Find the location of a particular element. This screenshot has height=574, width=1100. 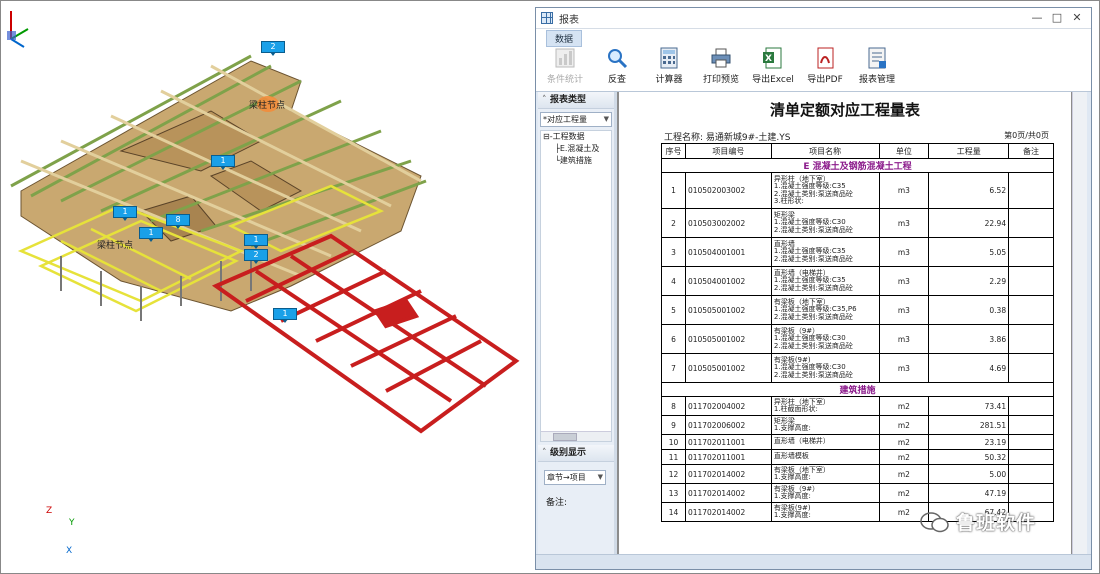

maximize-button: □ is located at coordinates (1057, 18).